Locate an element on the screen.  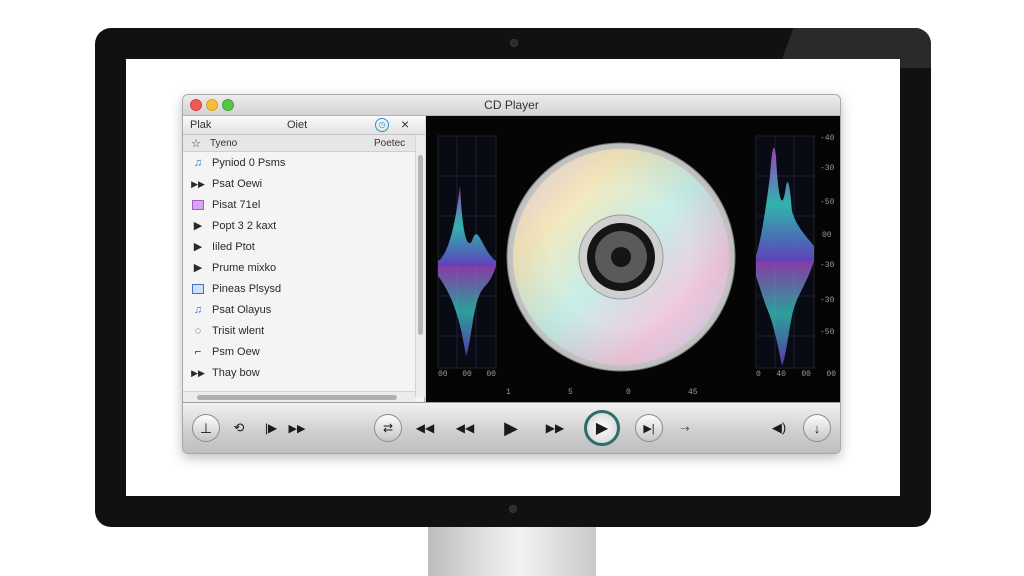
left-axis-labels: 00 00 00 is located at coordinates (467, 374).